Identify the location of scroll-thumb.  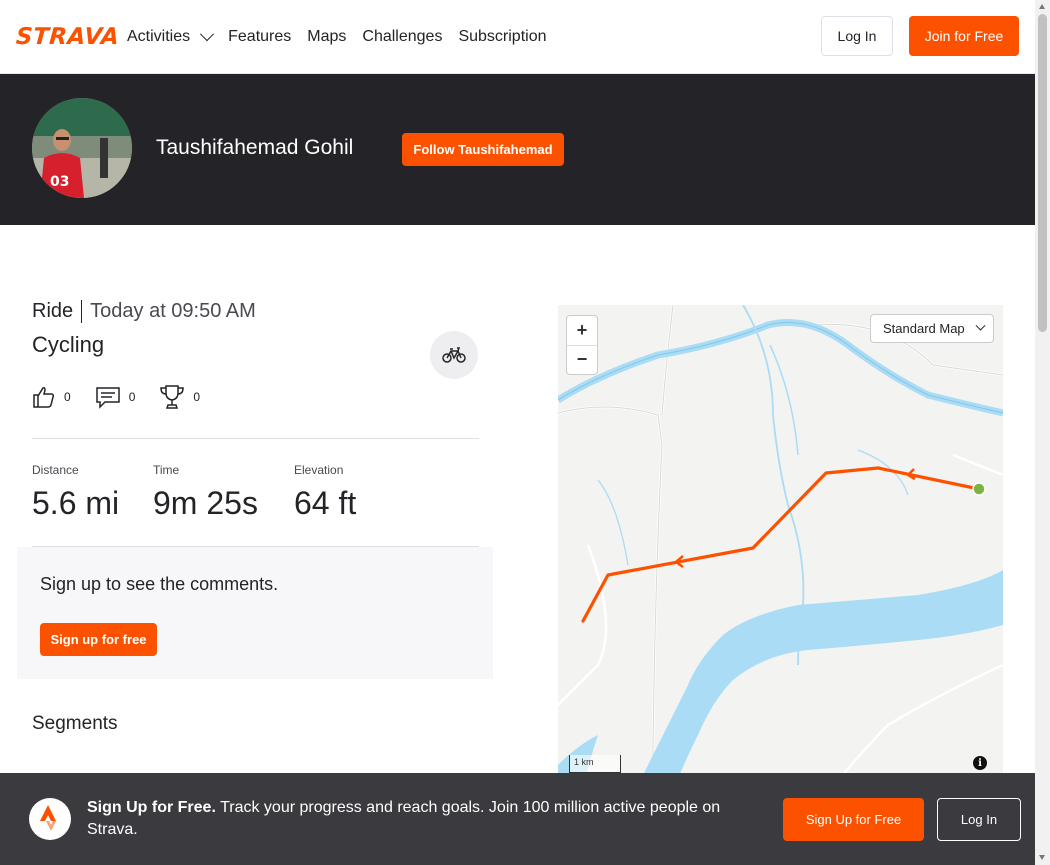
(1042, 173).